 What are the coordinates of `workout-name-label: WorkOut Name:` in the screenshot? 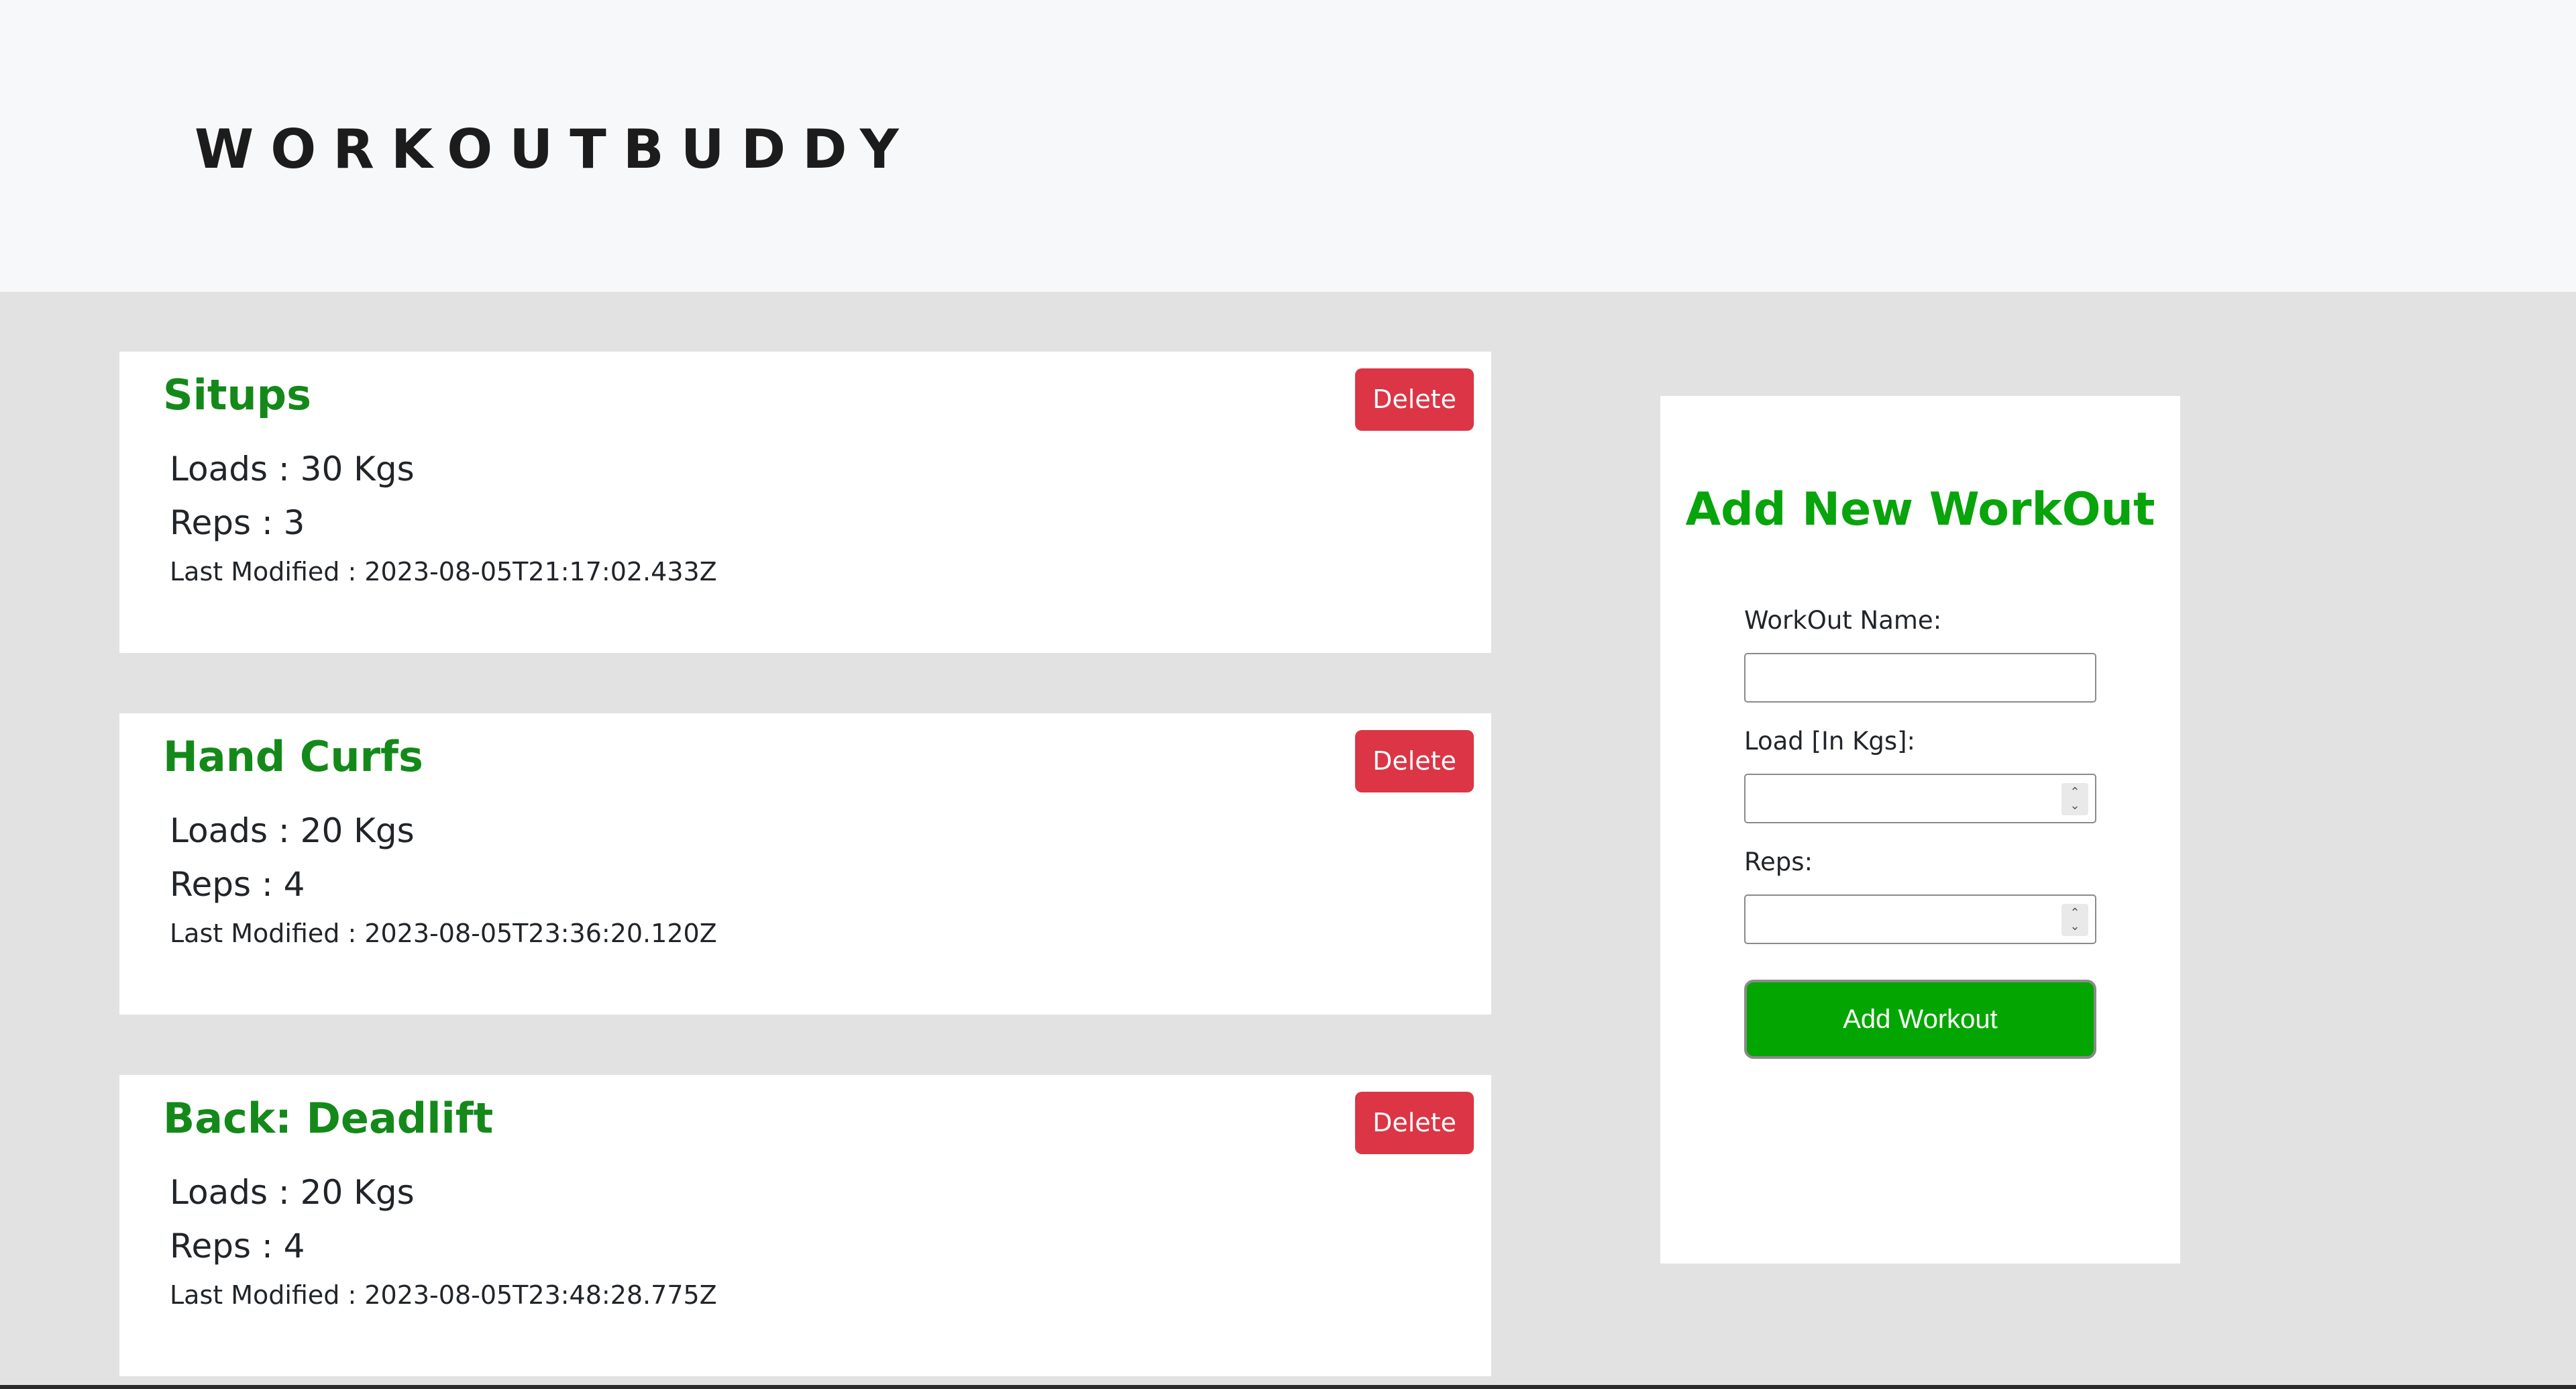 It's located at (1843, 621).